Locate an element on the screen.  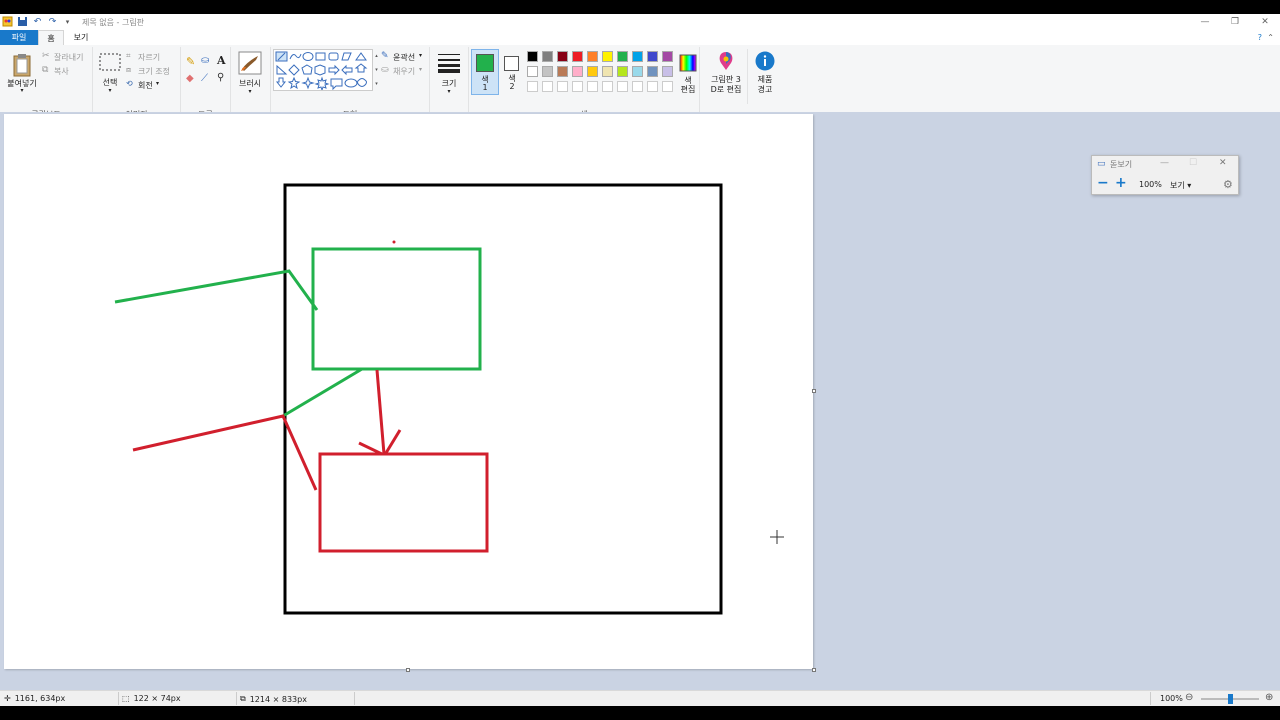
navigator-close-button: ✕ is located at coordinates (1223, 163).